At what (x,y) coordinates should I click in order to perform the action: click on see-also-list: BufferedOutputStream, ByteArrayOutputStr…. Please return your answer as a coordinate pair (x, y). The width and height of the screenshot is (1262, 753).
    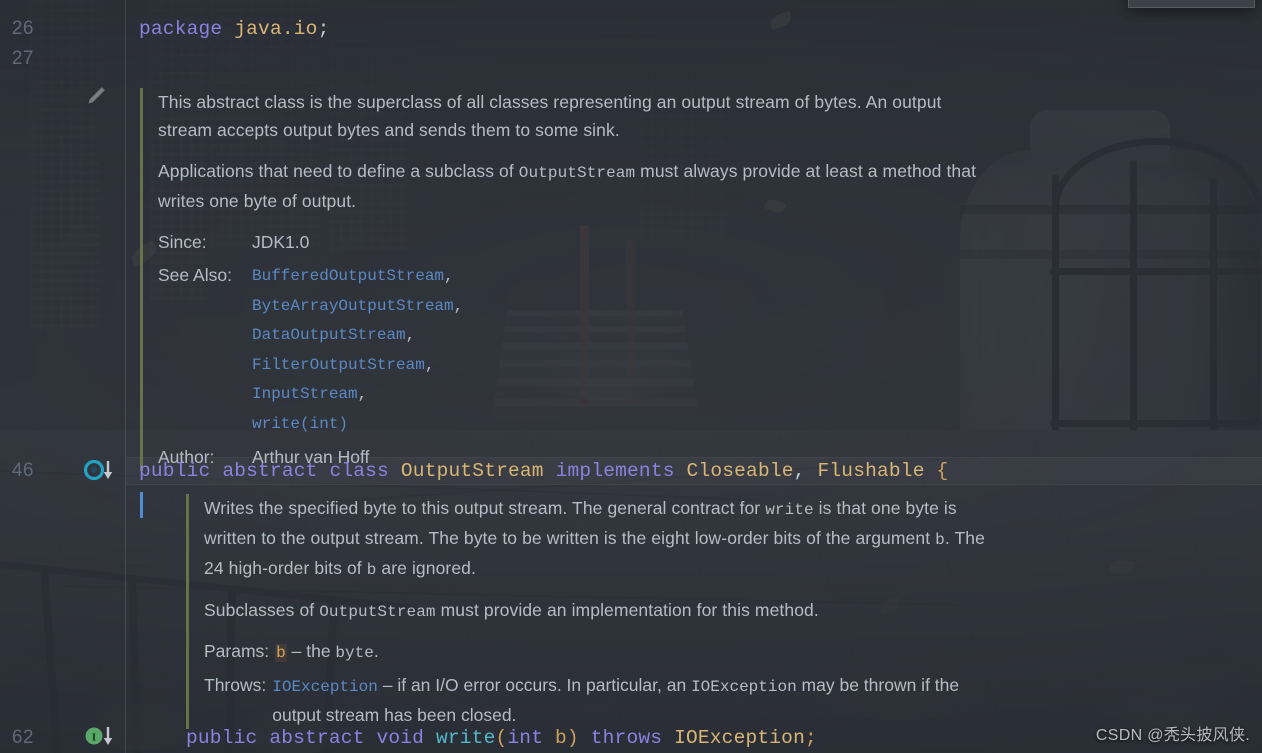
    Looking at the image, I should click on (357, 349).